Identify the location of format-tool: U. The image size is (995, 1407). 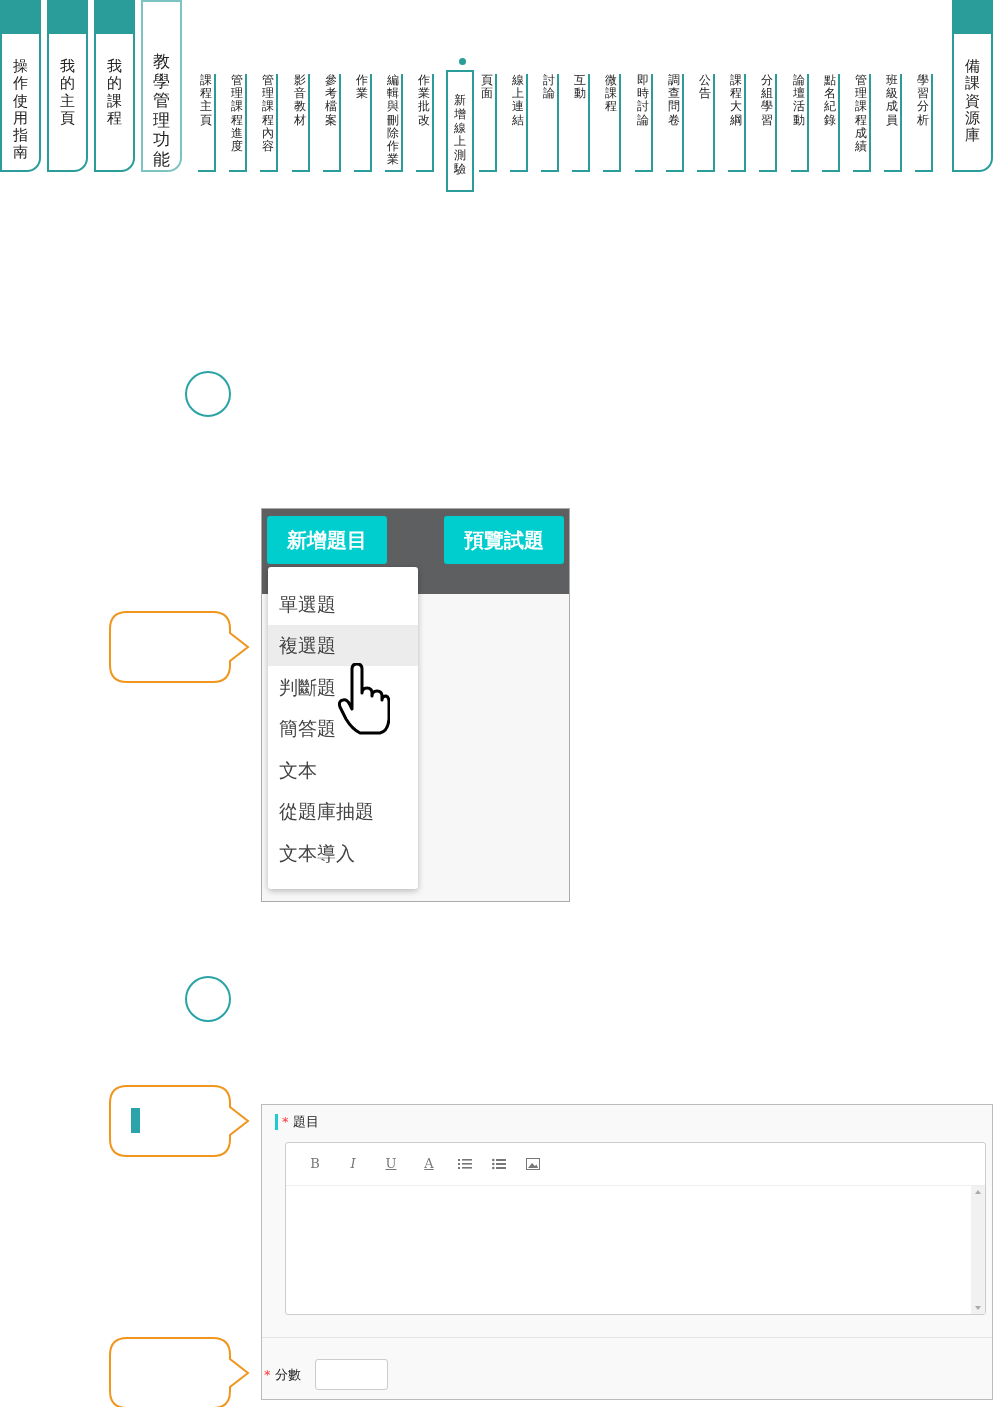
(391, 1164).